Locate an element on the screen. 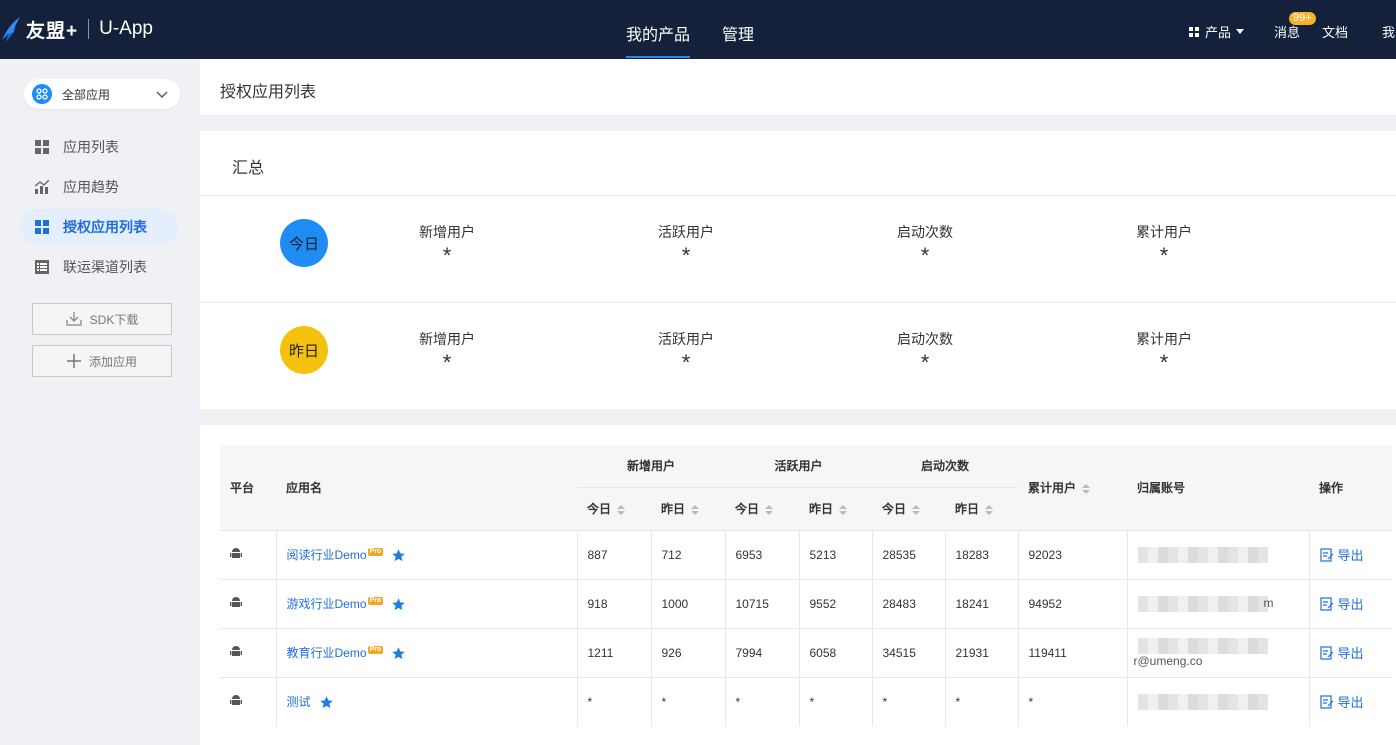 This screenshot has height=745, width=1396. total-users-cell: 119411 is located at coordinates (1072, 652).